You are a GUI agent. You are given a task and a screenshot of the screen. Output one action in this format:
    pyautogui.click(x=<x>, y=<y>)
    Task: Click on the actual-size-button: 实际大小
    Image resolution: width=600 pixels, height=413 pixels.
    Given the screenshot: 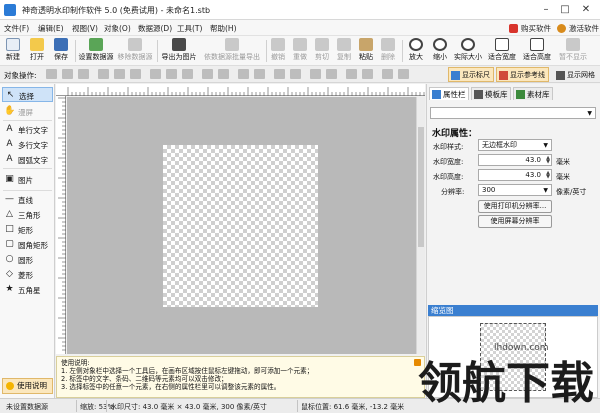 What is the action you would take?
    pyautogui.click(x=468, y=51)
    